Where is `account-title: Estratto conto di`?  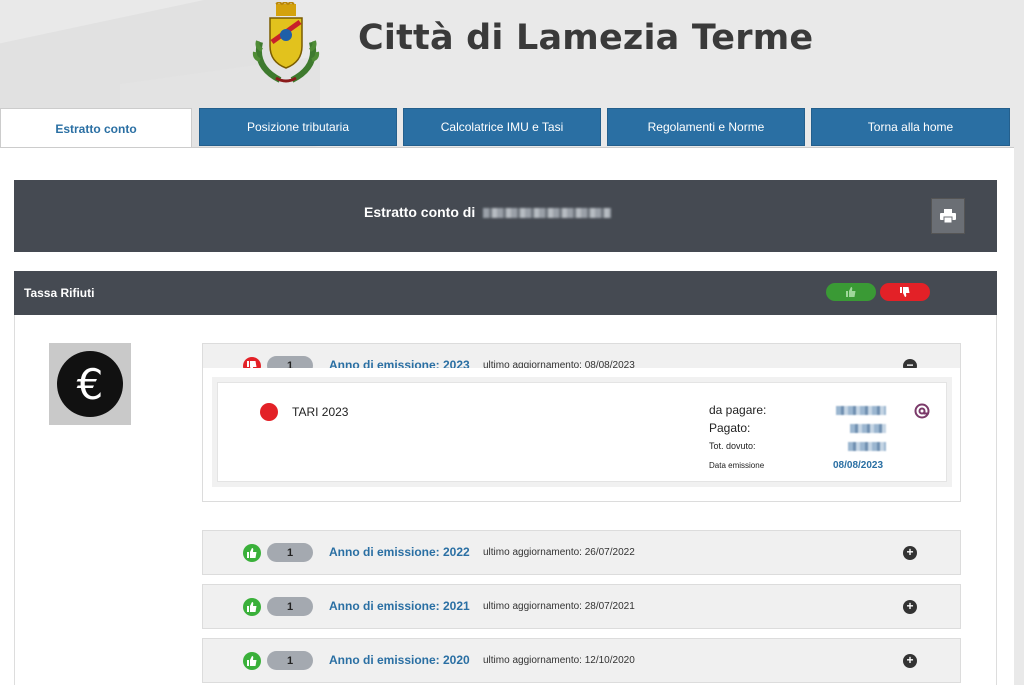
account-title: Estratto conto di is located at coordinates (488, 212).